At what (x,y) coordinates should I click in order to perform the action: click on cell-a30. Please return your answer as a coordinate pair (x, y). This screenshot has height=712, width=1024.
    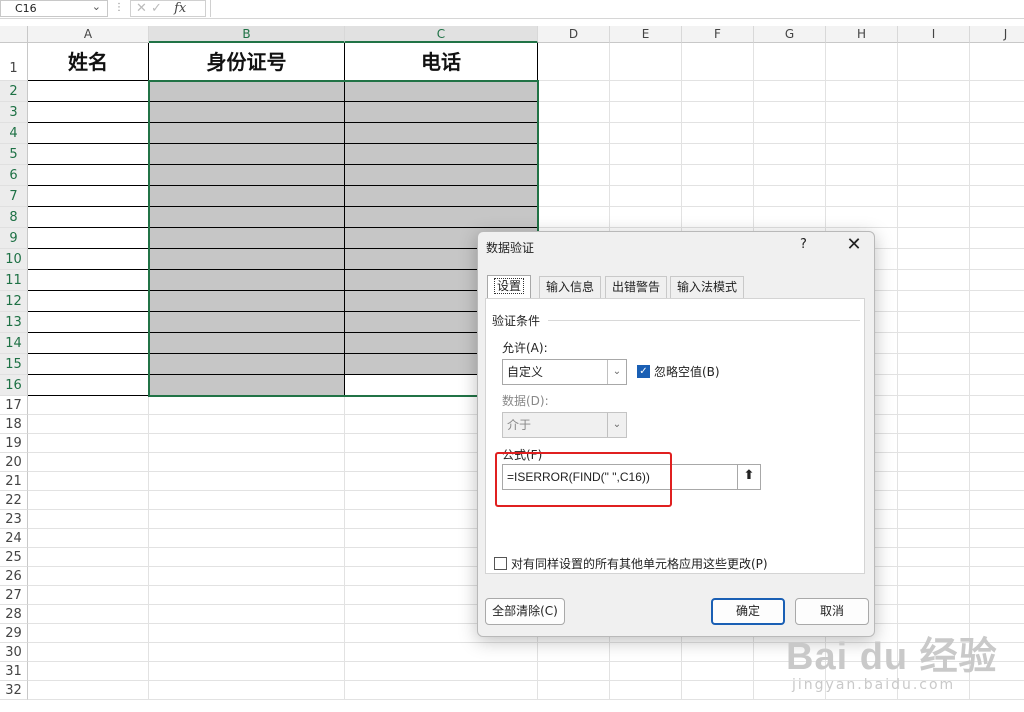
    Looking at the image, I should click on (88, 652).